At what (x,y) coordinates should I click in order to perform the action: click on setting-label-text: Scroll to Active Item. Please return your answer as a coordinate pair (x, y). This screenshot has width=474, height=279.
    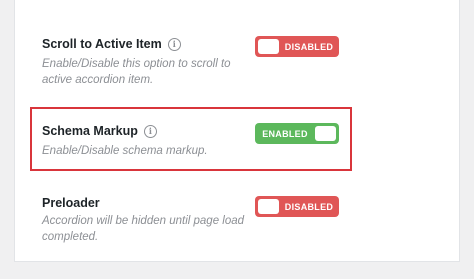
    Looking at the image, I should click on (102, 44).